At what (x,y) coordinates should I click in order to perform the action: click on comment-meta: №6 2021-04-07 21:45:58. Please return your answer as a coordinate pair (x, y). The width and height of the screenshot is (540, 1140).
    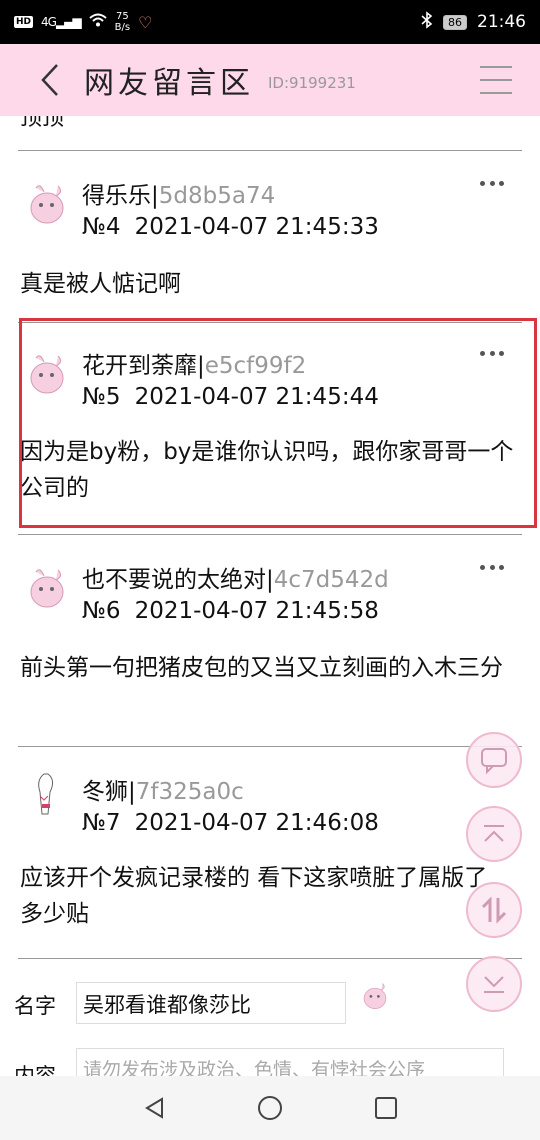
    Looking at the image, I should click on (230, 611).